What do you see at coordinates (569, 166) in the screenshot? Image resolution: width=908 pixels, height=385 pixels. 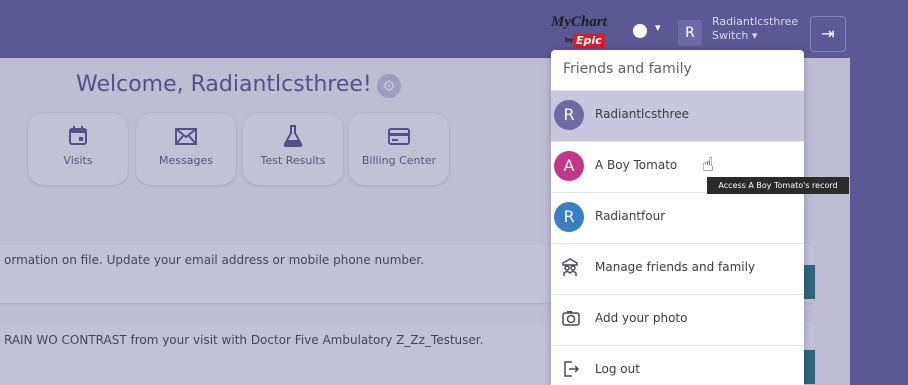 I see `person-avatar: A` at bounding box center [569, 166].